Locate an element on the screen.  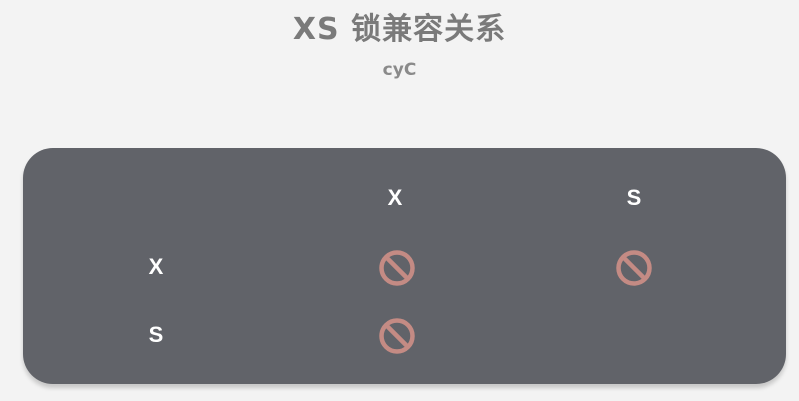
column-header-x: X is located at coordinates (395, 197).